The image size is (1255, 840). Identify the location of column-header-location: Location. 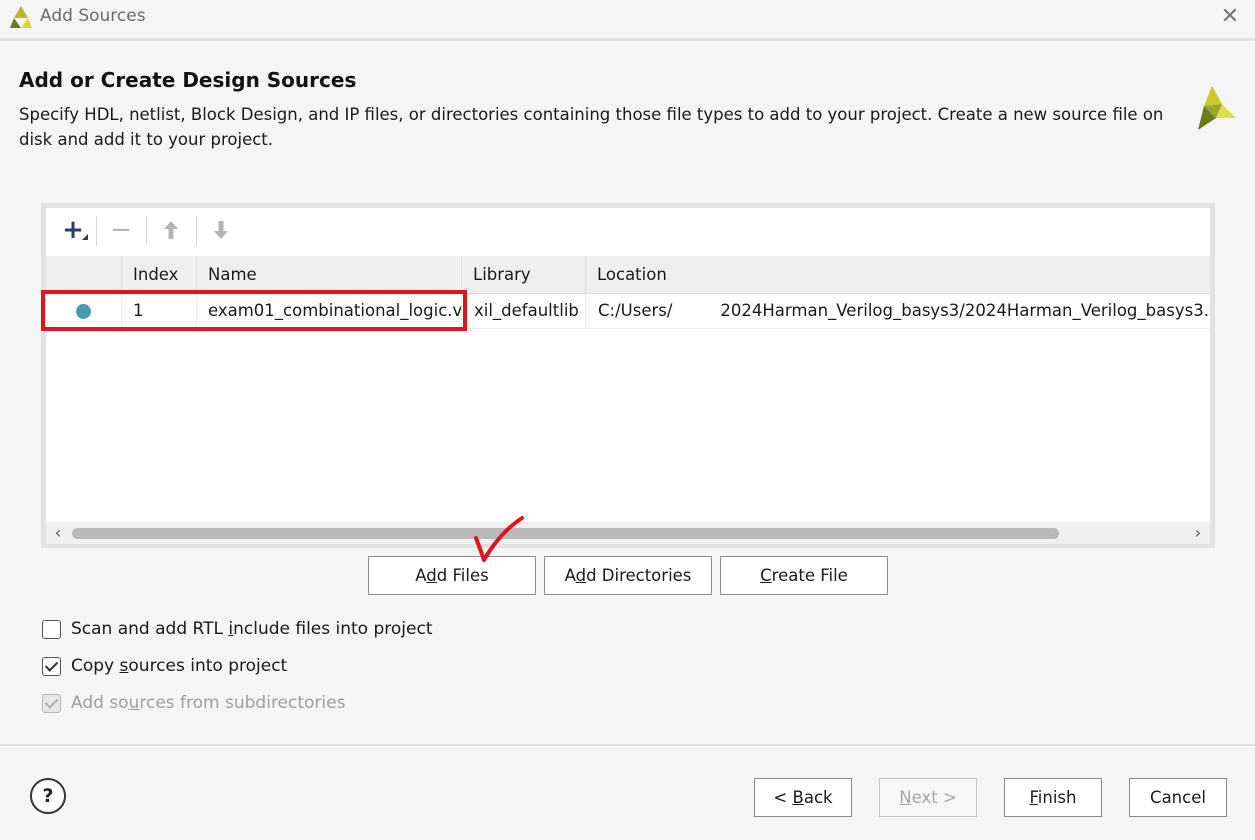
(897, 274).